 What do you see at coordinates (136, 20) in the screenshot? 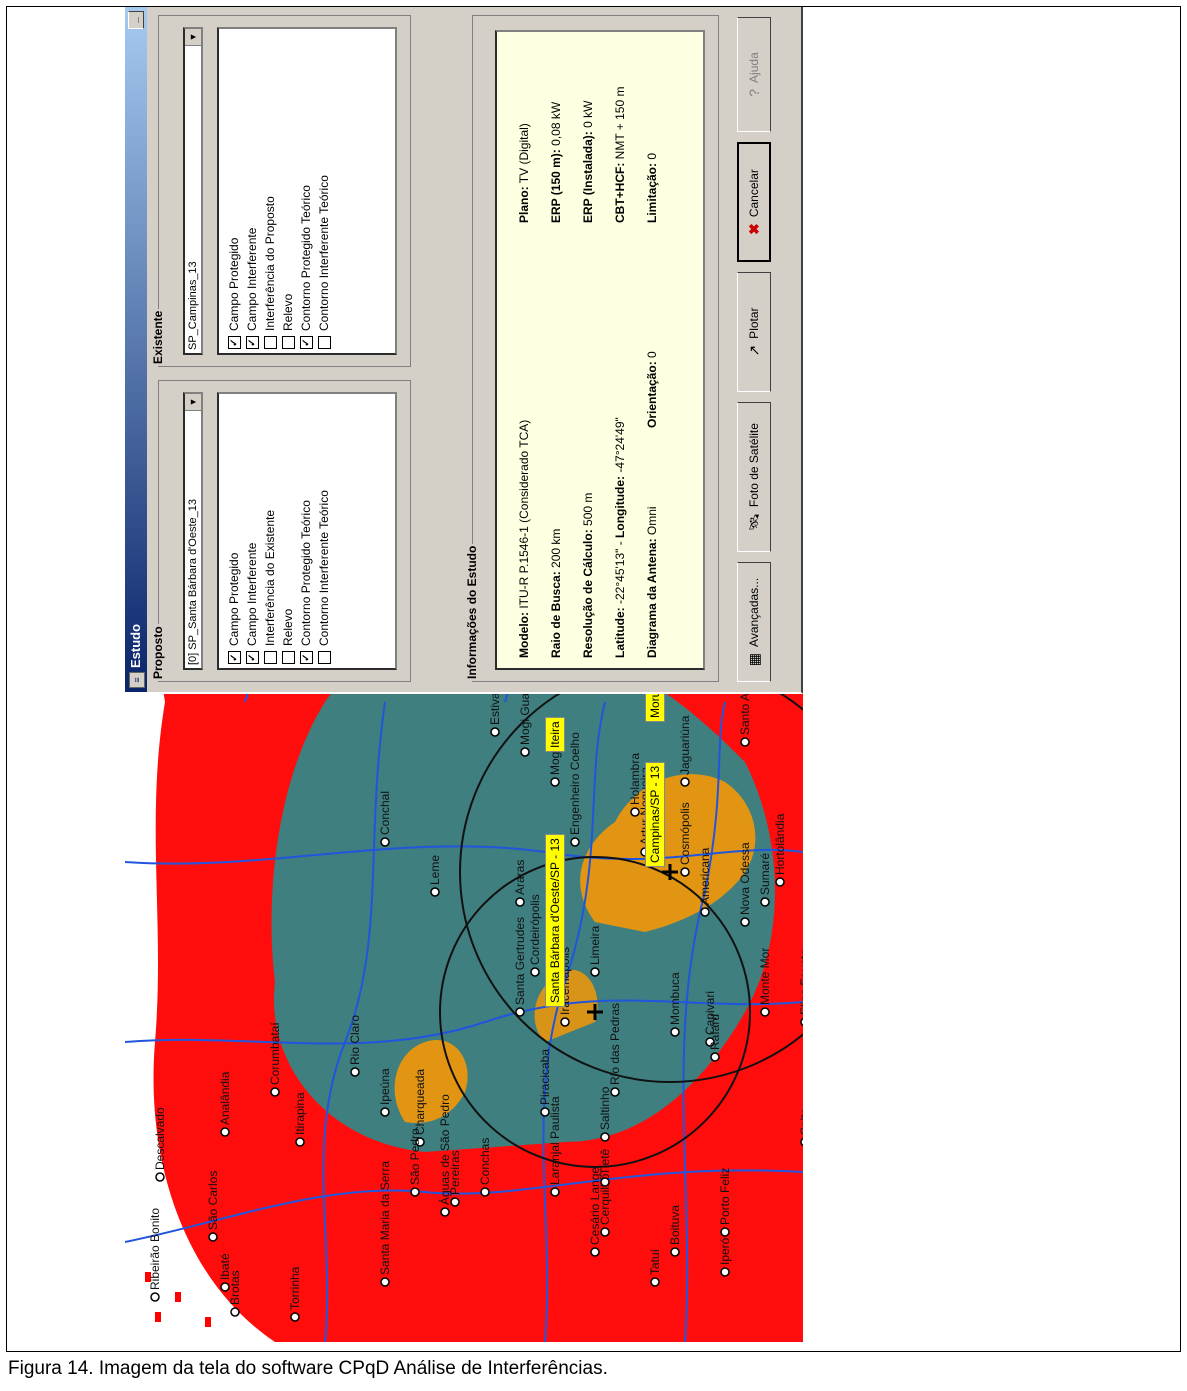
I see `minimize-button: _` at bounding box center [136, 20].